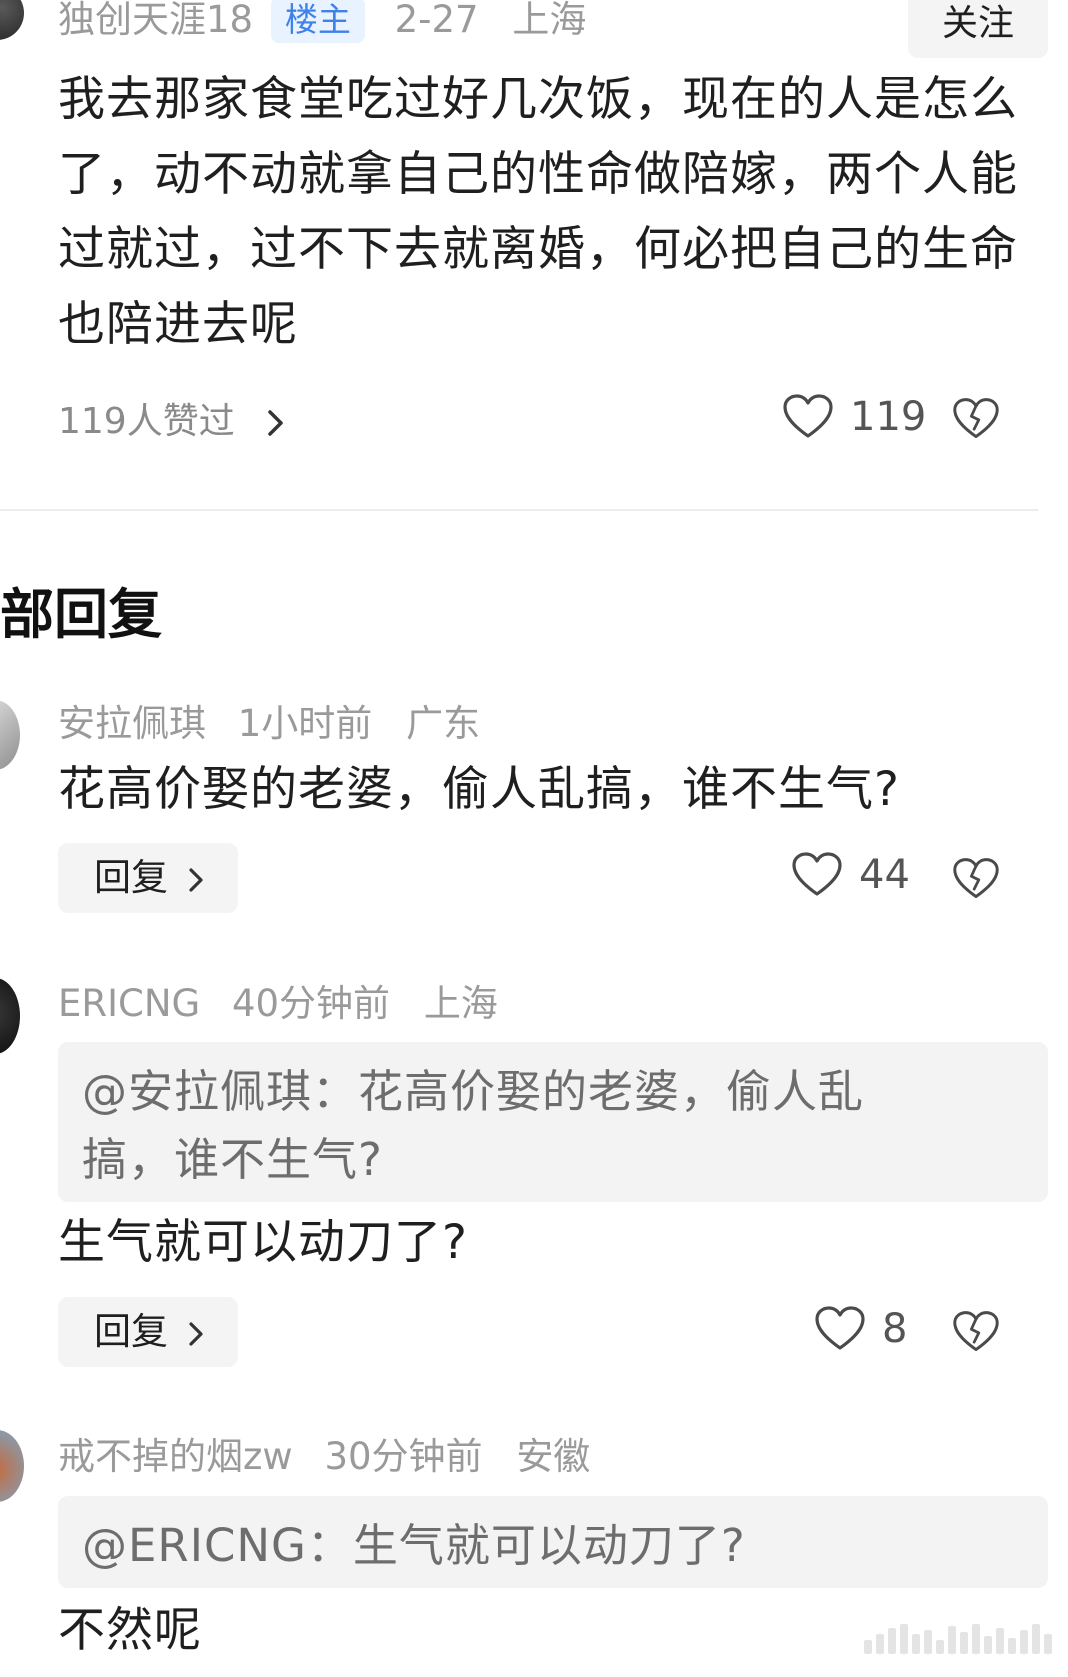  Describe the element at coordinates (850, 875) in the screenshot. I see `reply-like-button: 44` at that location.